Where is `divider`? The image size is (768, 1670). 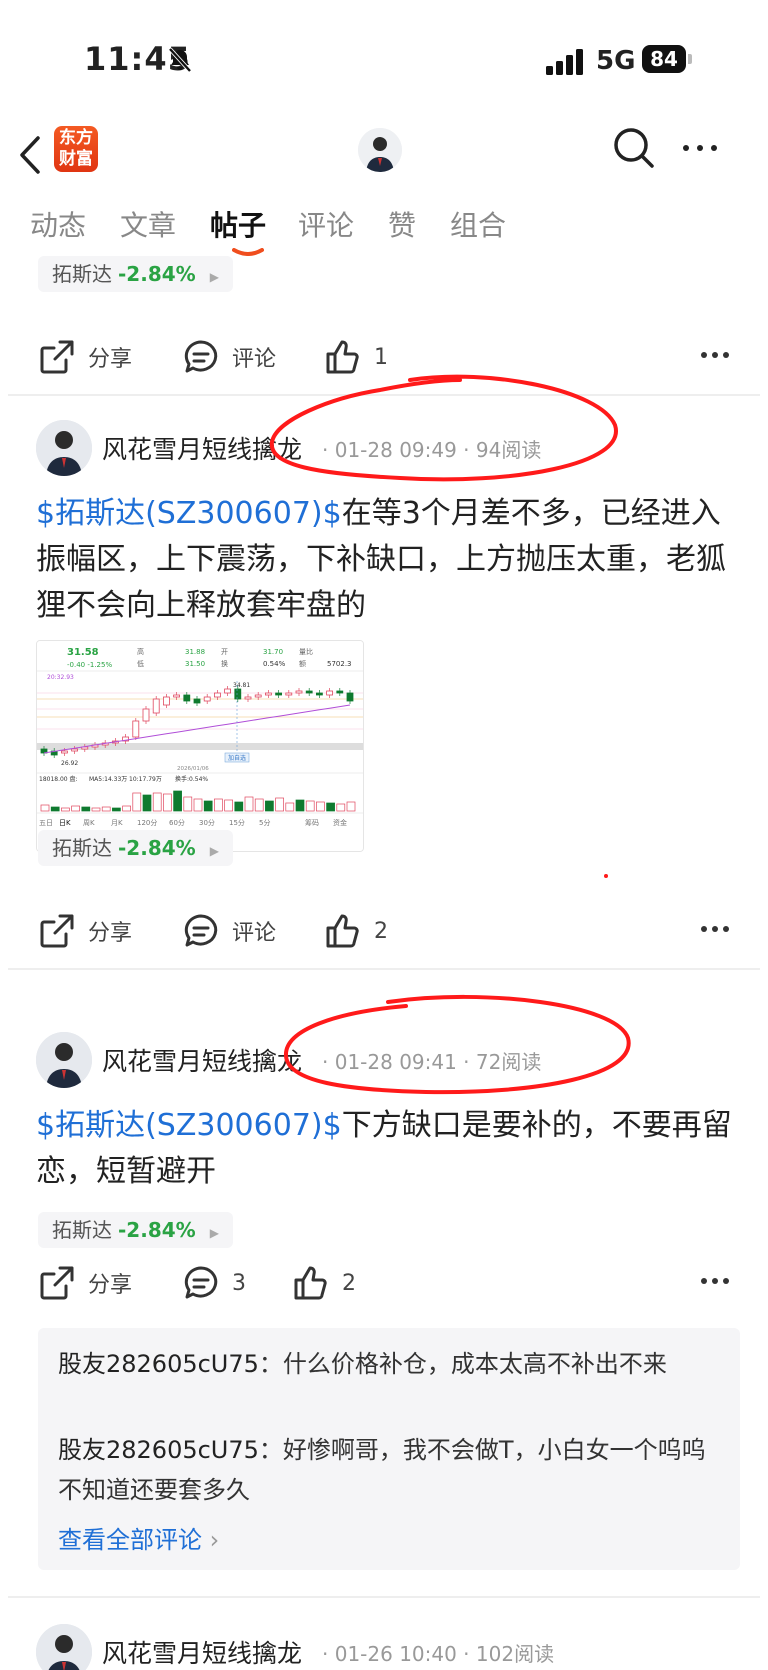
divider is located at coordinates (384, 395).